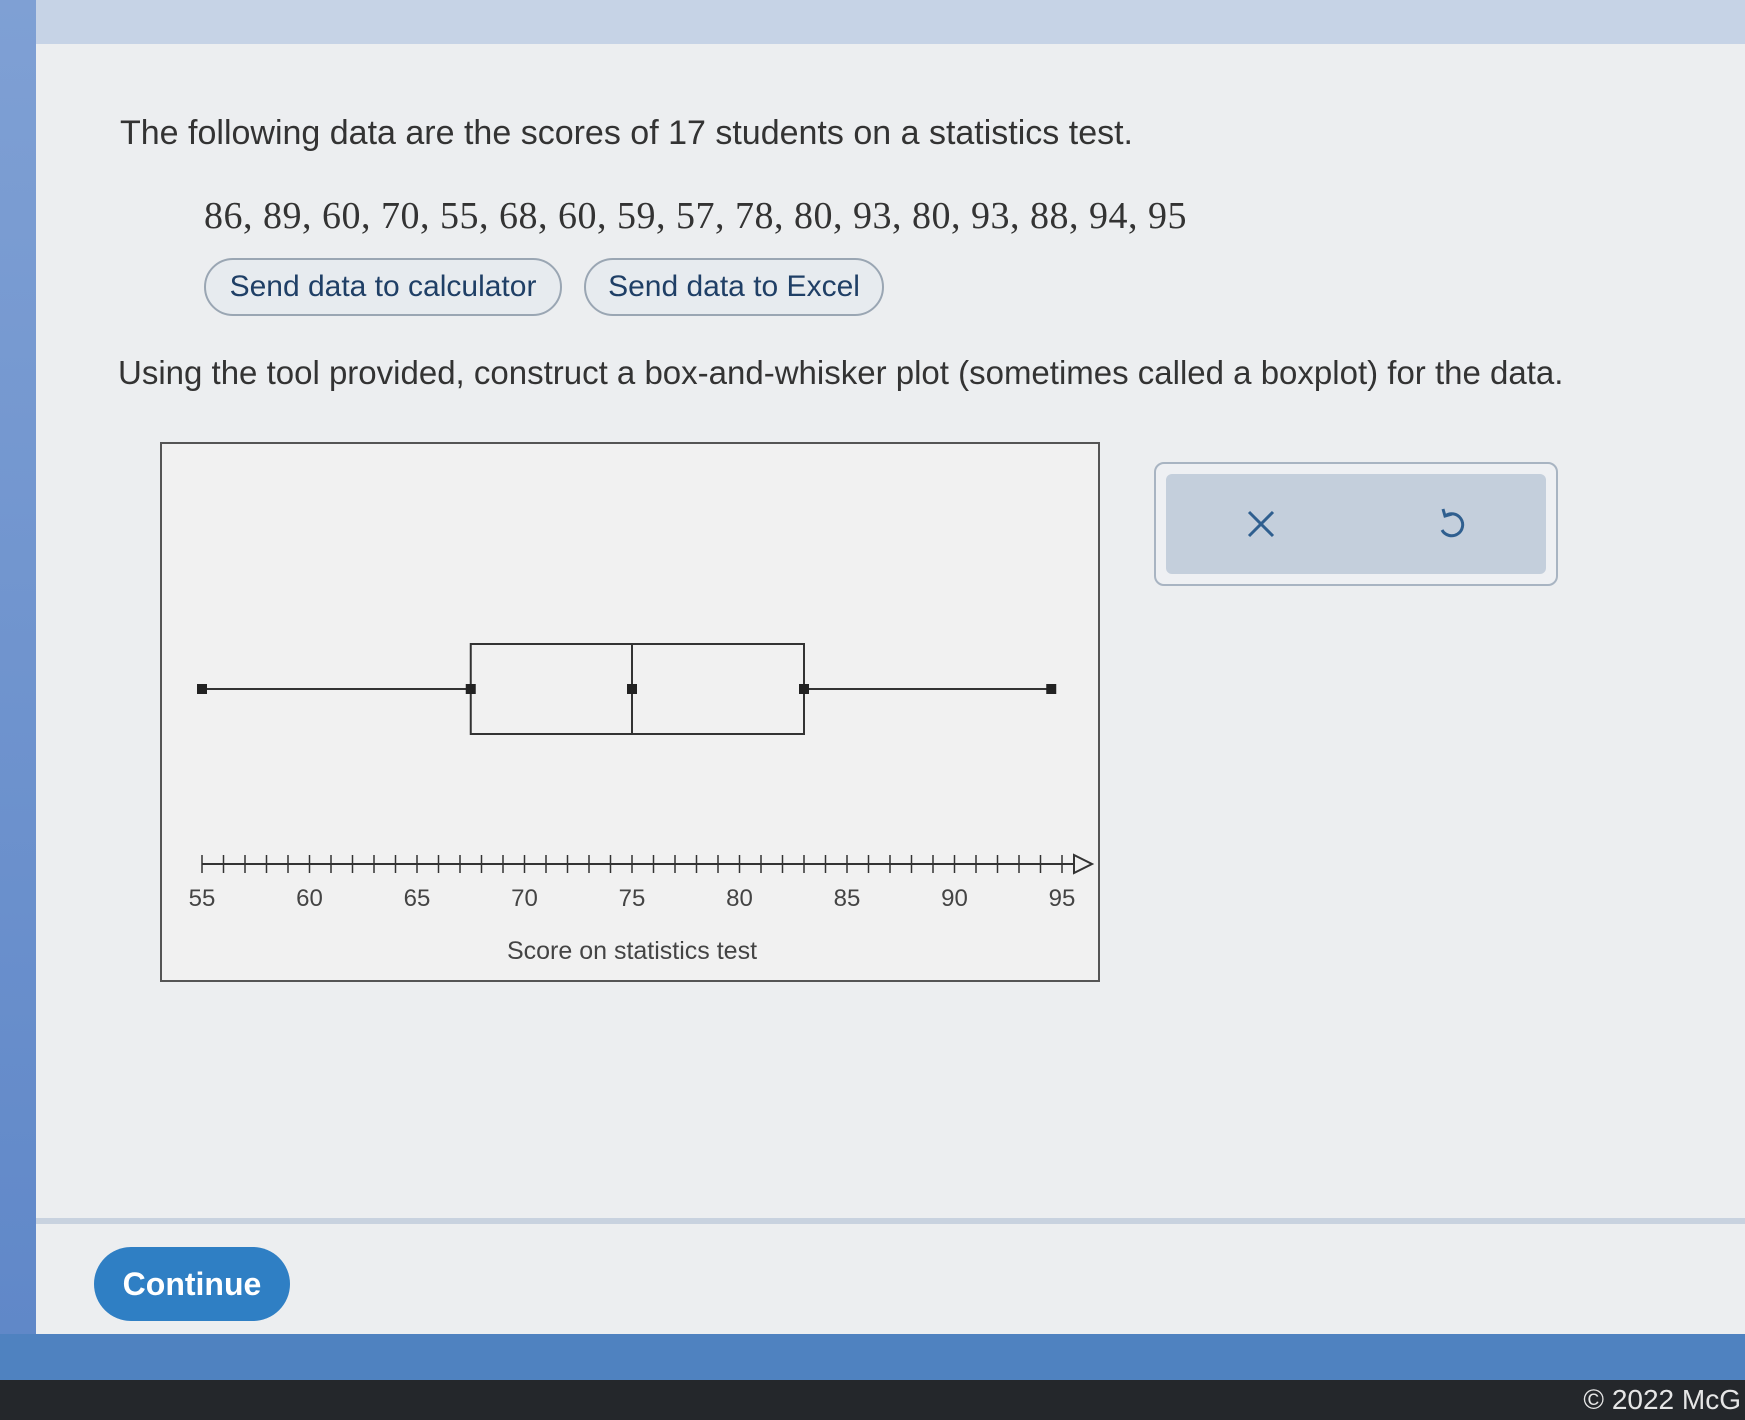 This screenshot has width=1745, height=1420. Describe the element at coordinates (1051, 689) in the screenshot. I see `max-handle` at that location.